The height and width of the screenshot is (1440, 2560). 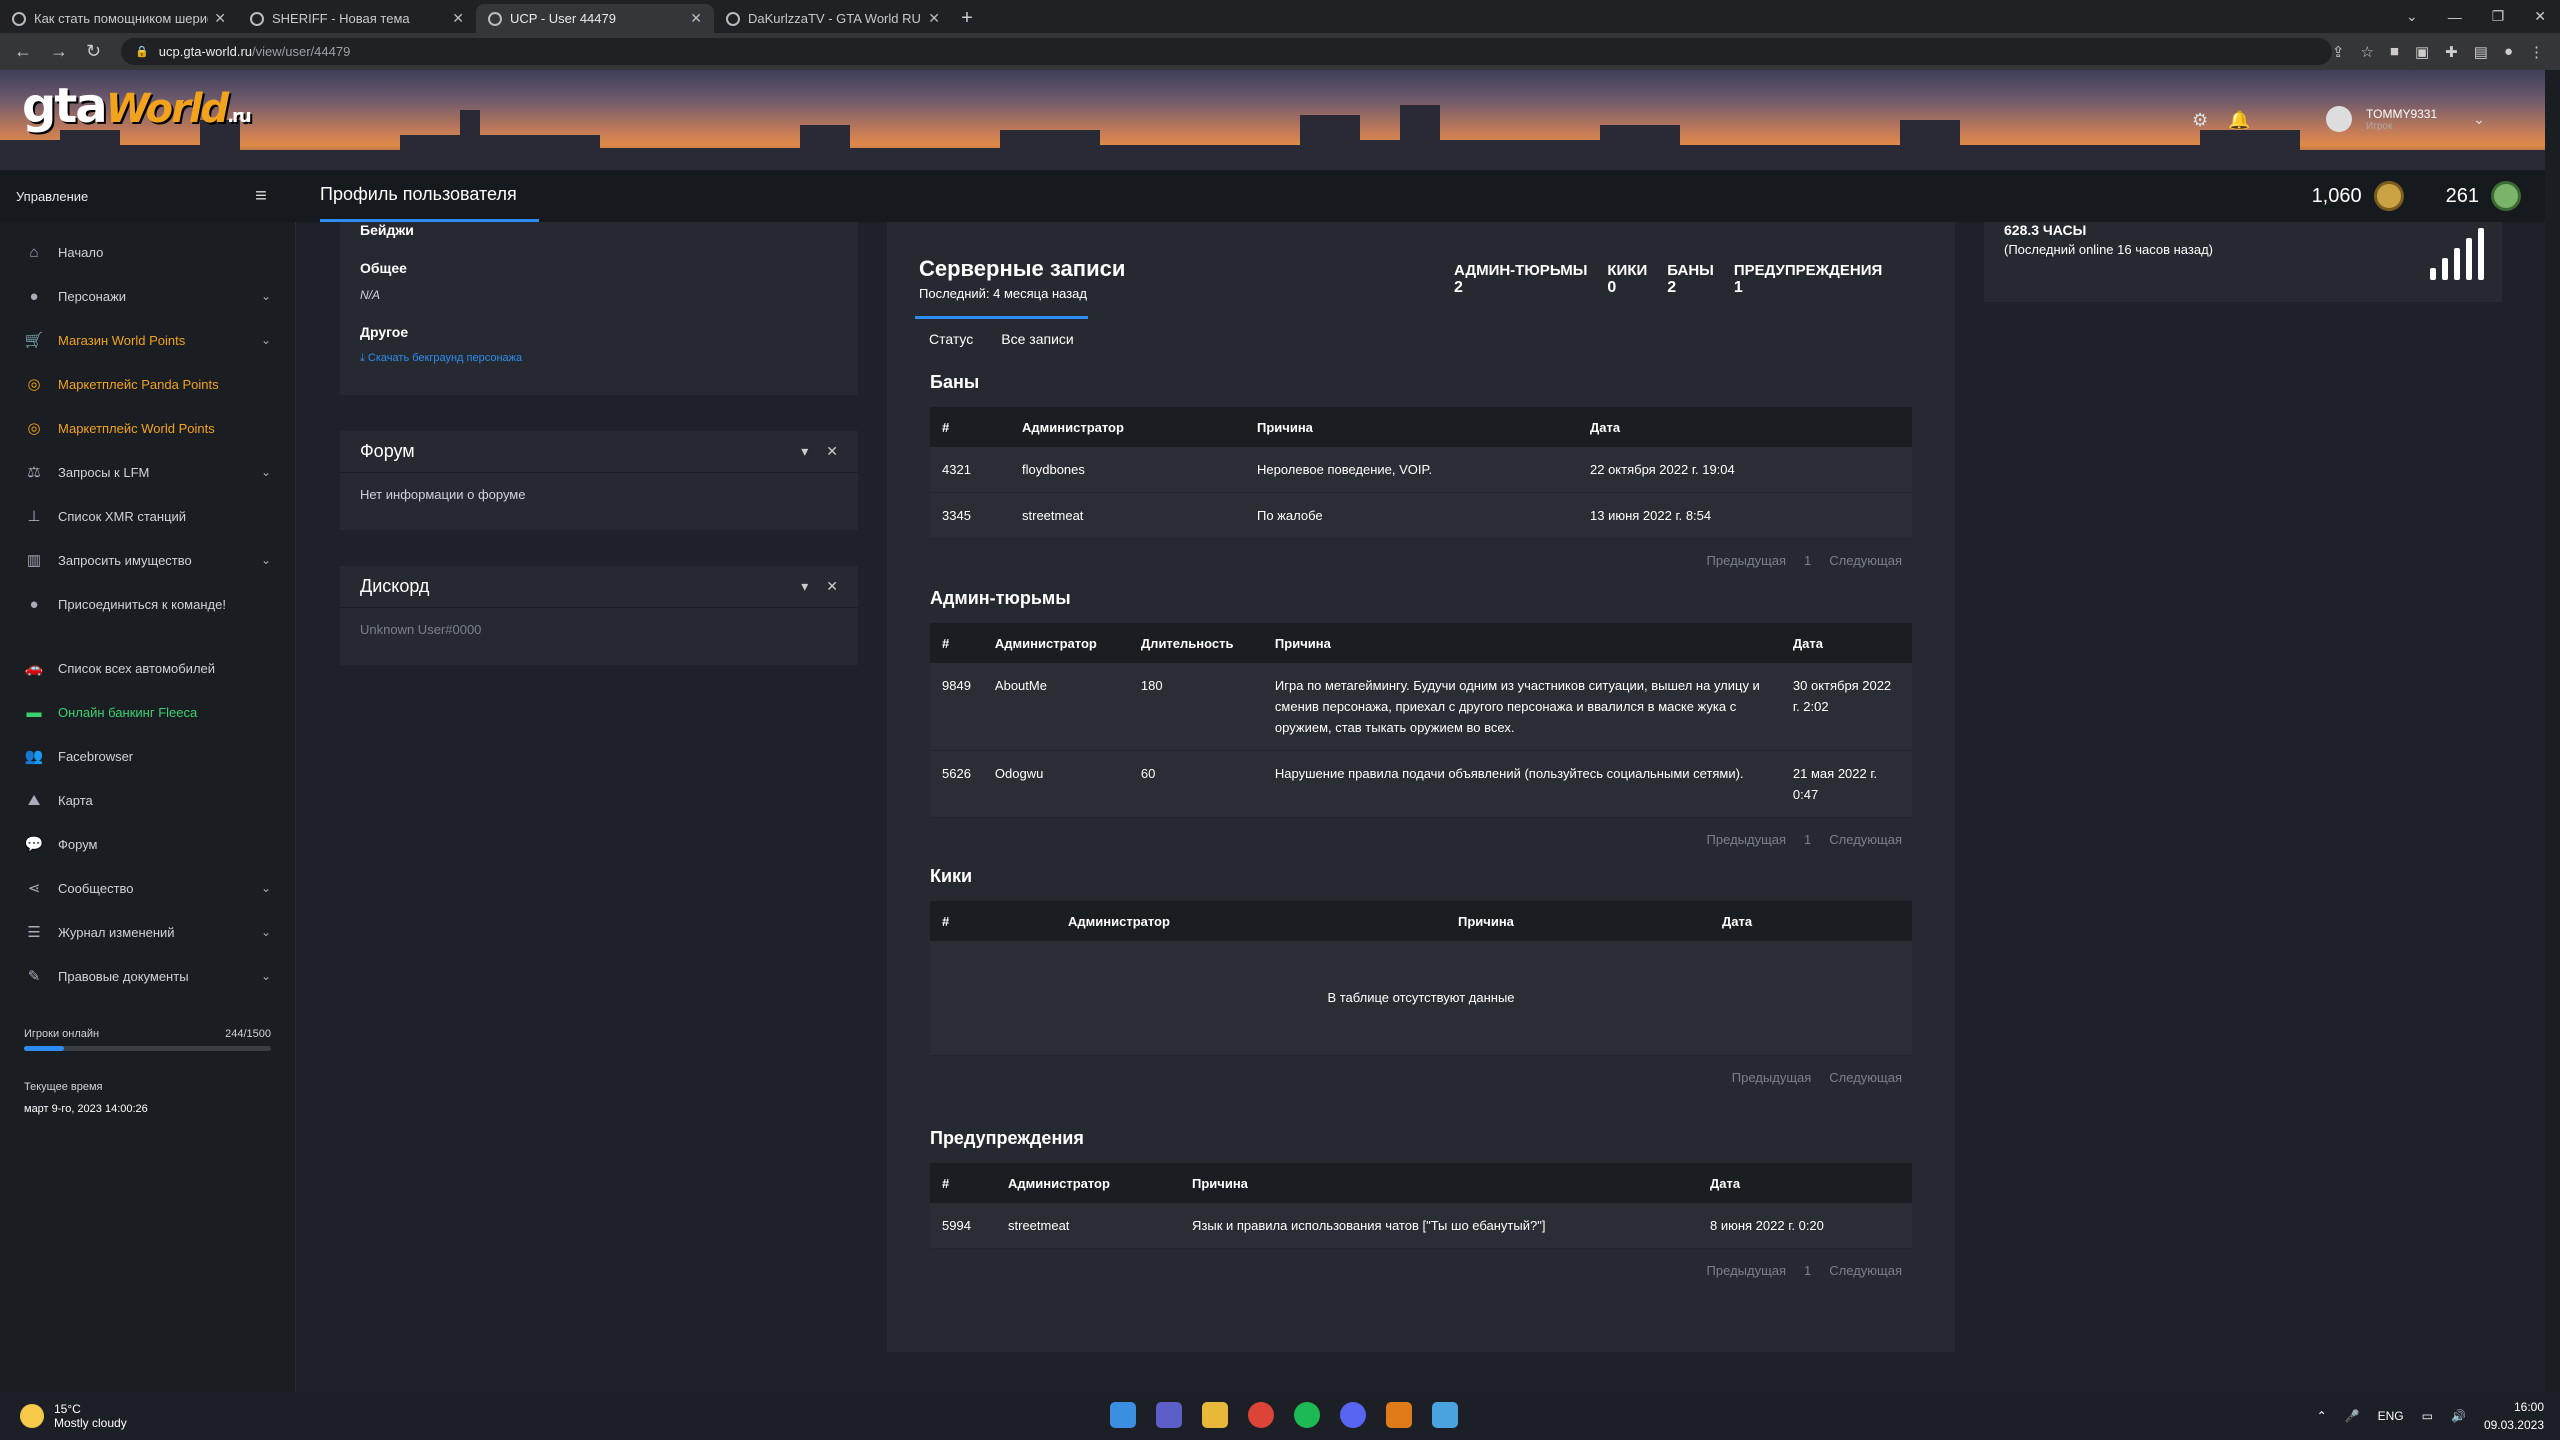 What do you see at coordinates (2200, 120) in the screenshot?
I see `gear-icon: ⚙` at bounding box center [2200, 120].